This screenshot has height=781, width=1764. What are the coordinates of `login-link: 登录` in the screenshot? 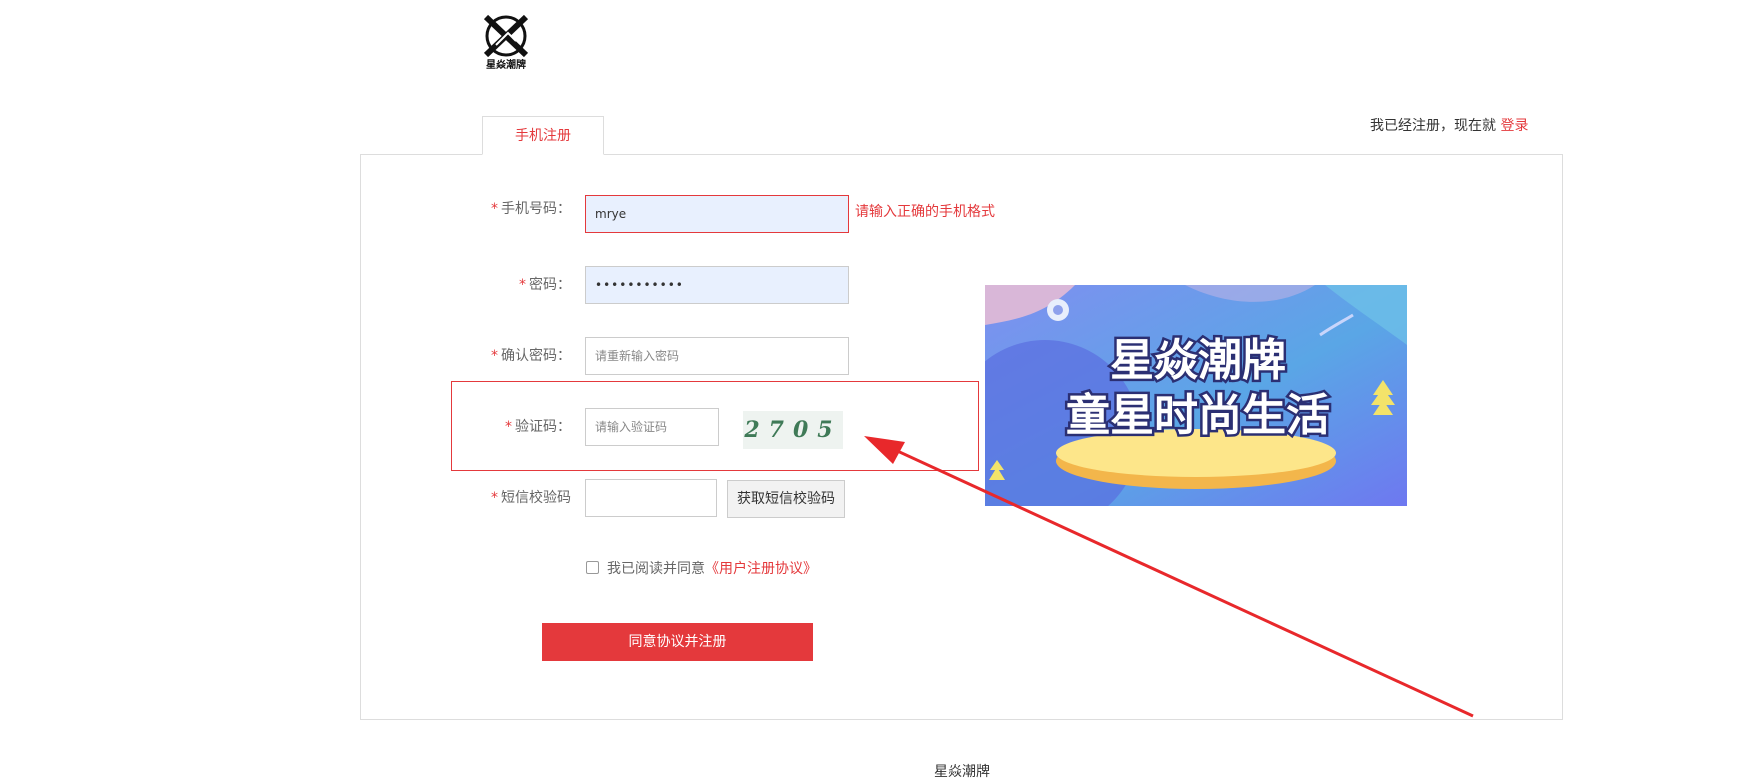 It's located at (1514, 126).